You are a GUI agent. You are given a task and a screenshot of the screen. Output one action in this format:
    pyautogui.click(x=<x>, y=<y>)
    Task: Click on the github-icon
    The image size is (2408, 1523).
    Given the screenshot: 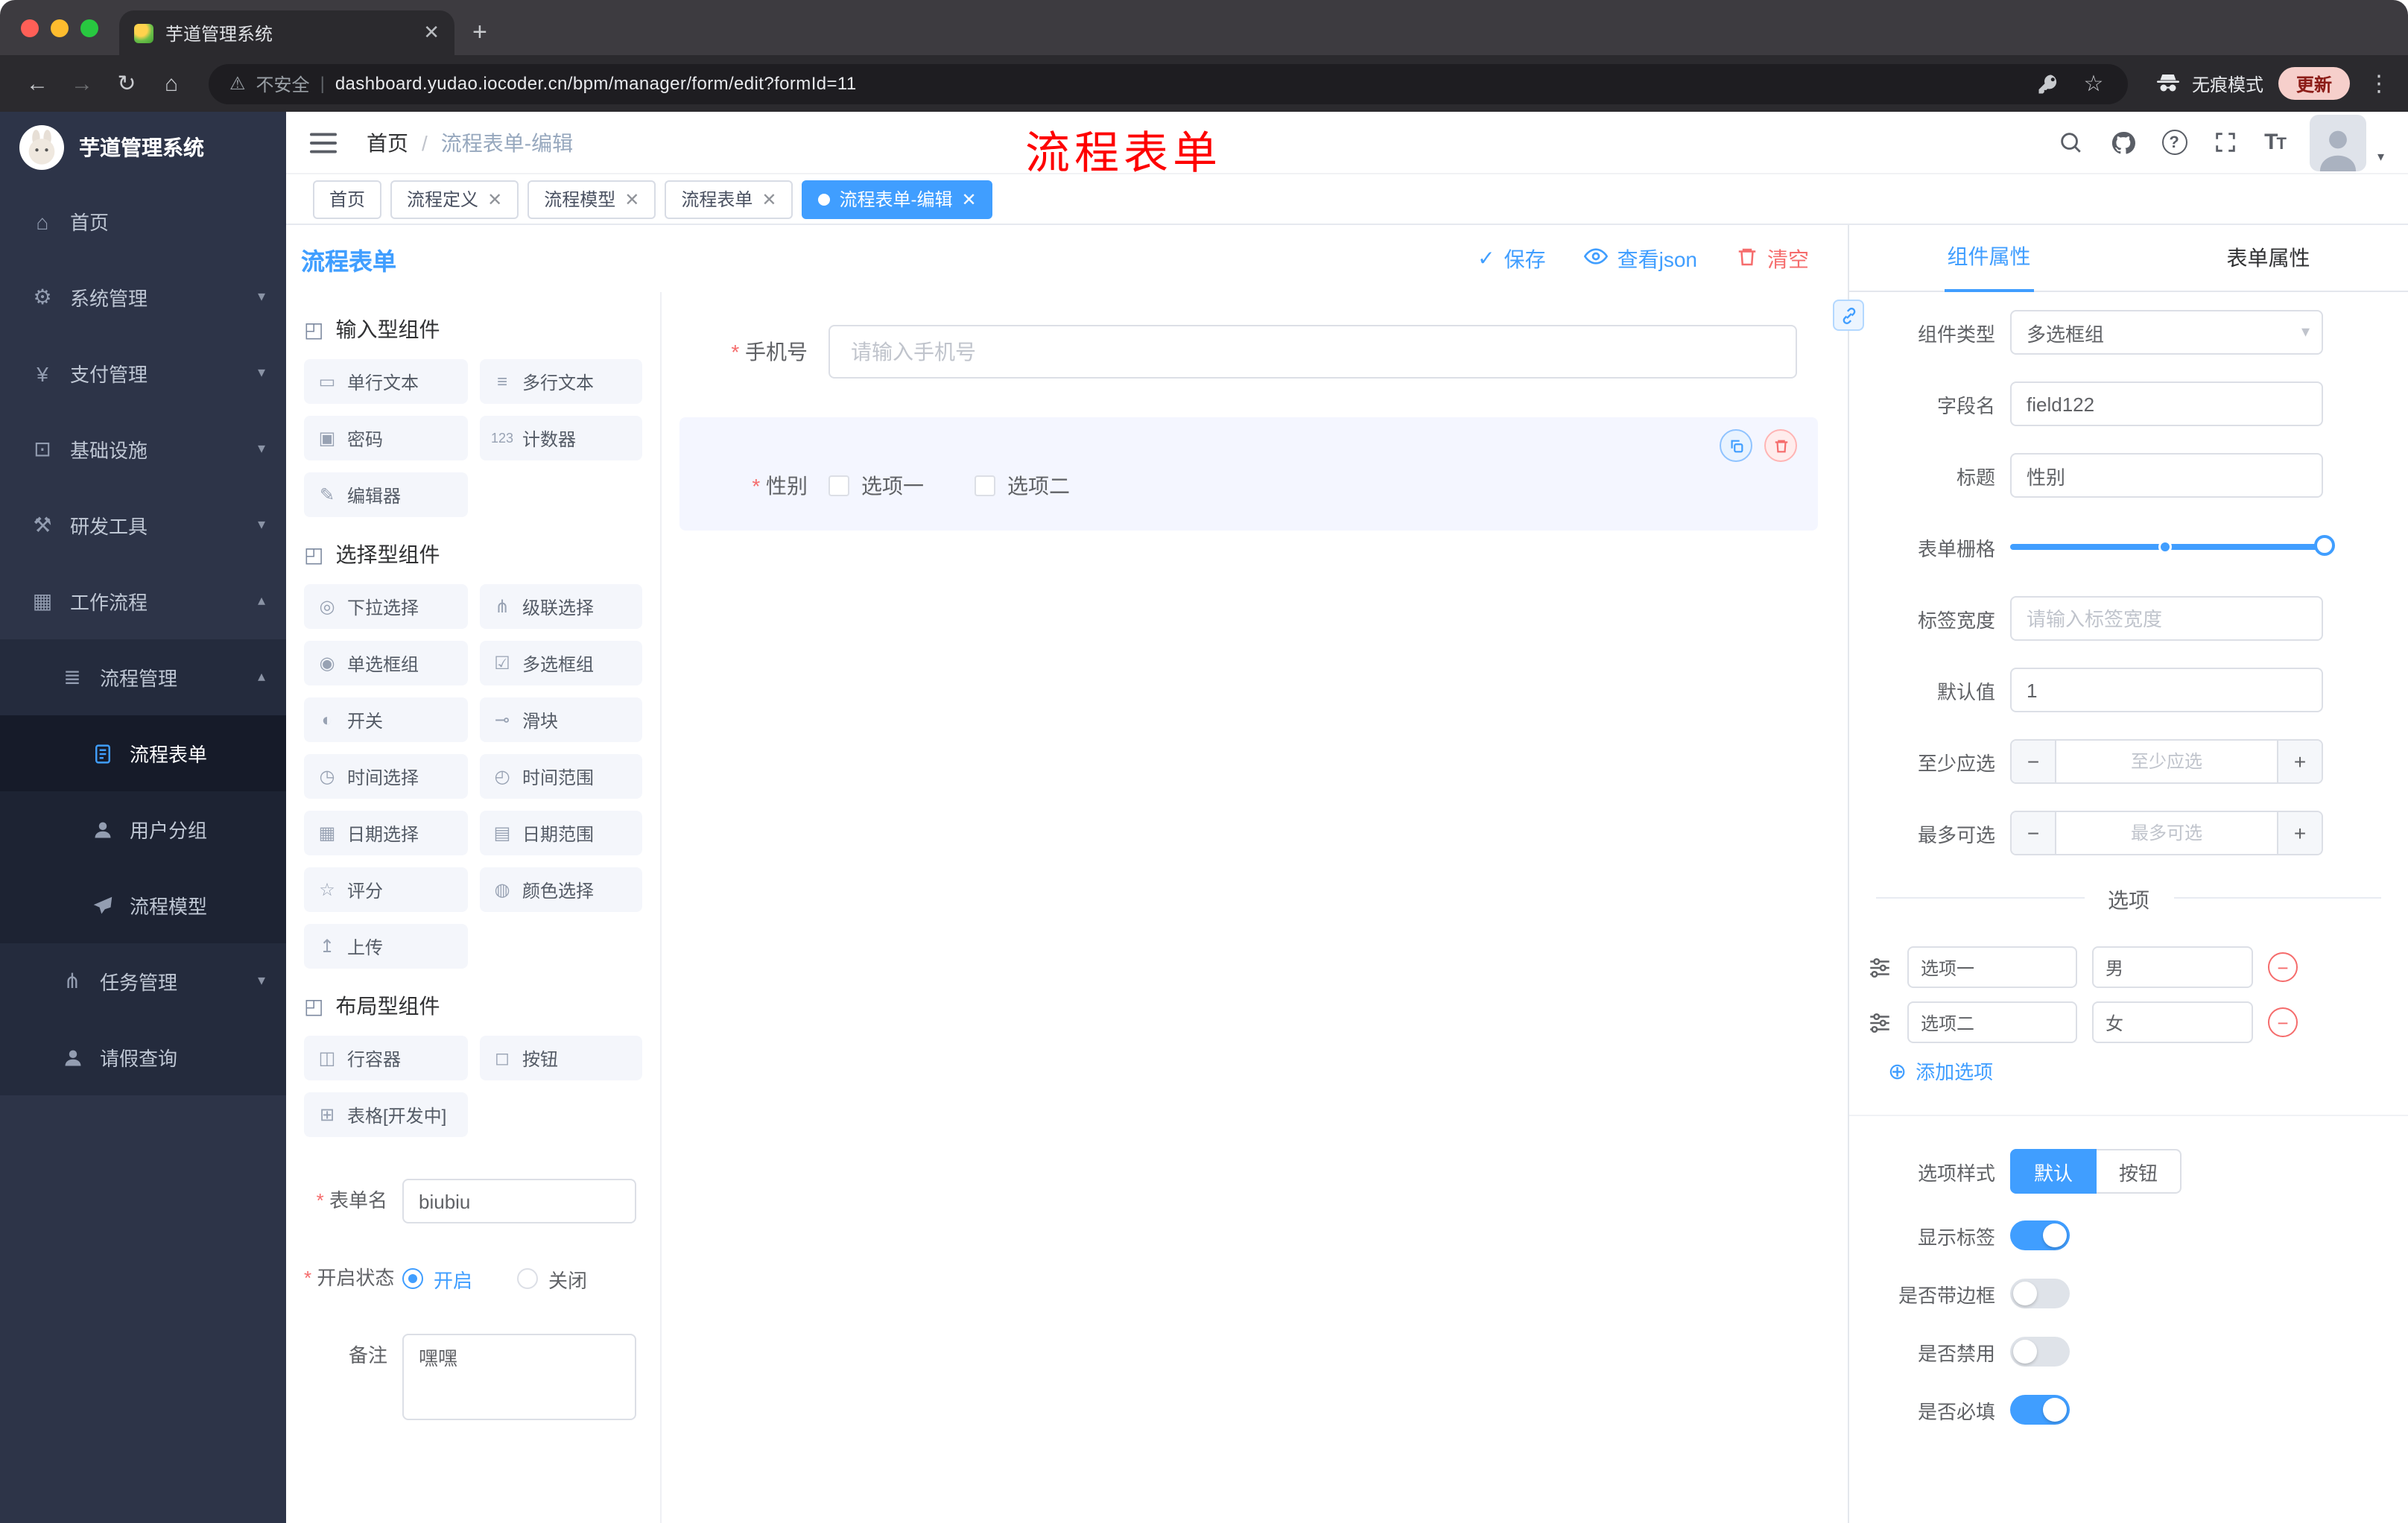 What is the action you would take?
    pyautogui.click(x=2122, y=142)
    